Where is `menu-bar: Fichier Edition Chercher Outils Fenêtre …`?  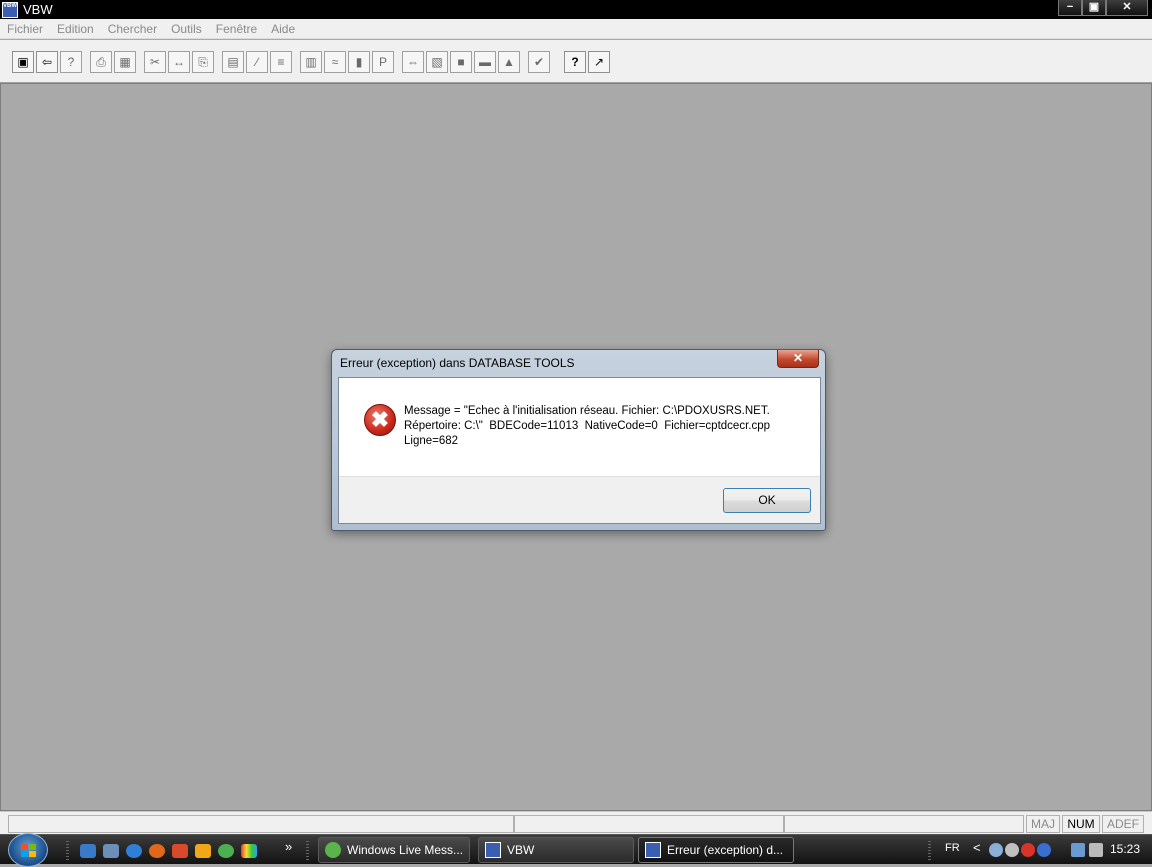 menu-bar: Fichier Edition Chercher Outils Fenêtre … is located at coordinates (576, 29).